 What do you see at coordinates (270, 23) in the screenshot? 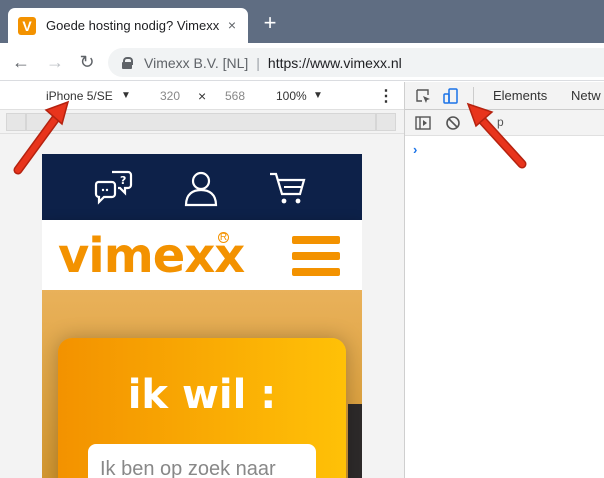
I see `new-tab-button: +` at bounding box center [270, 23].